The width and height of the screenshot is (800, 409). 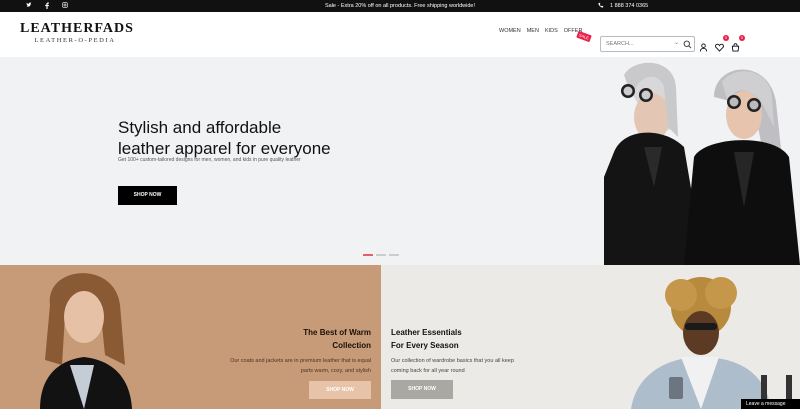 What do you see at coordinates (75, 40) in the screenshot?
I see `logo-tagline: LEATHER-O-PEDIA` at bounding box center [75, 40].